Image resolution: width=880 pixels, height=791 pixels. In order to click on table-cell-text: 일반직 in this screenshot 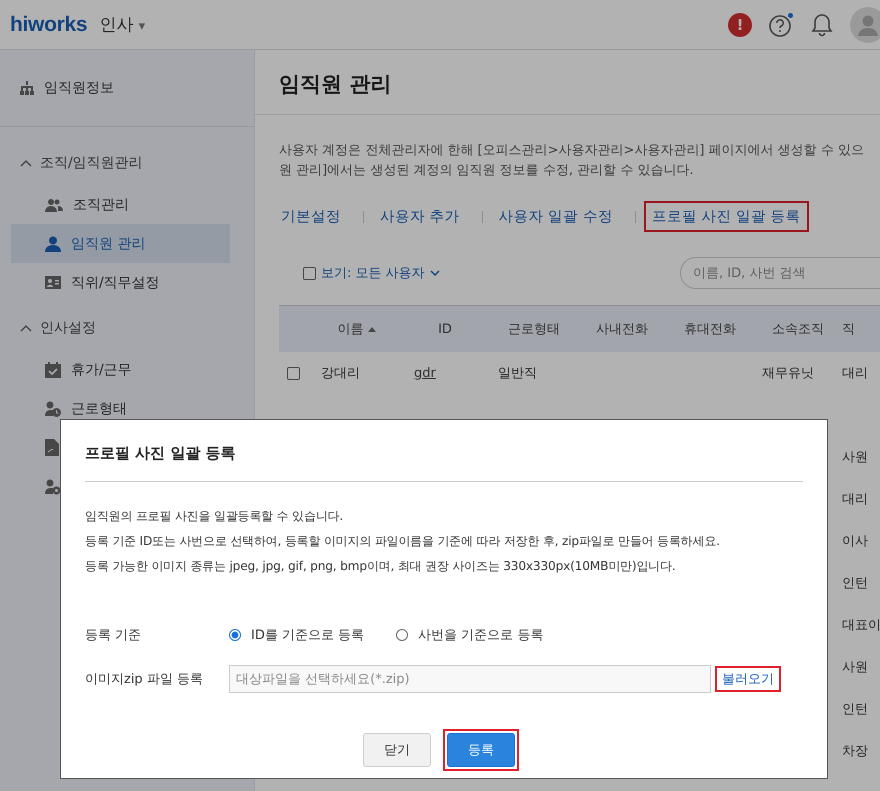, I will do `click(517, 373)`.